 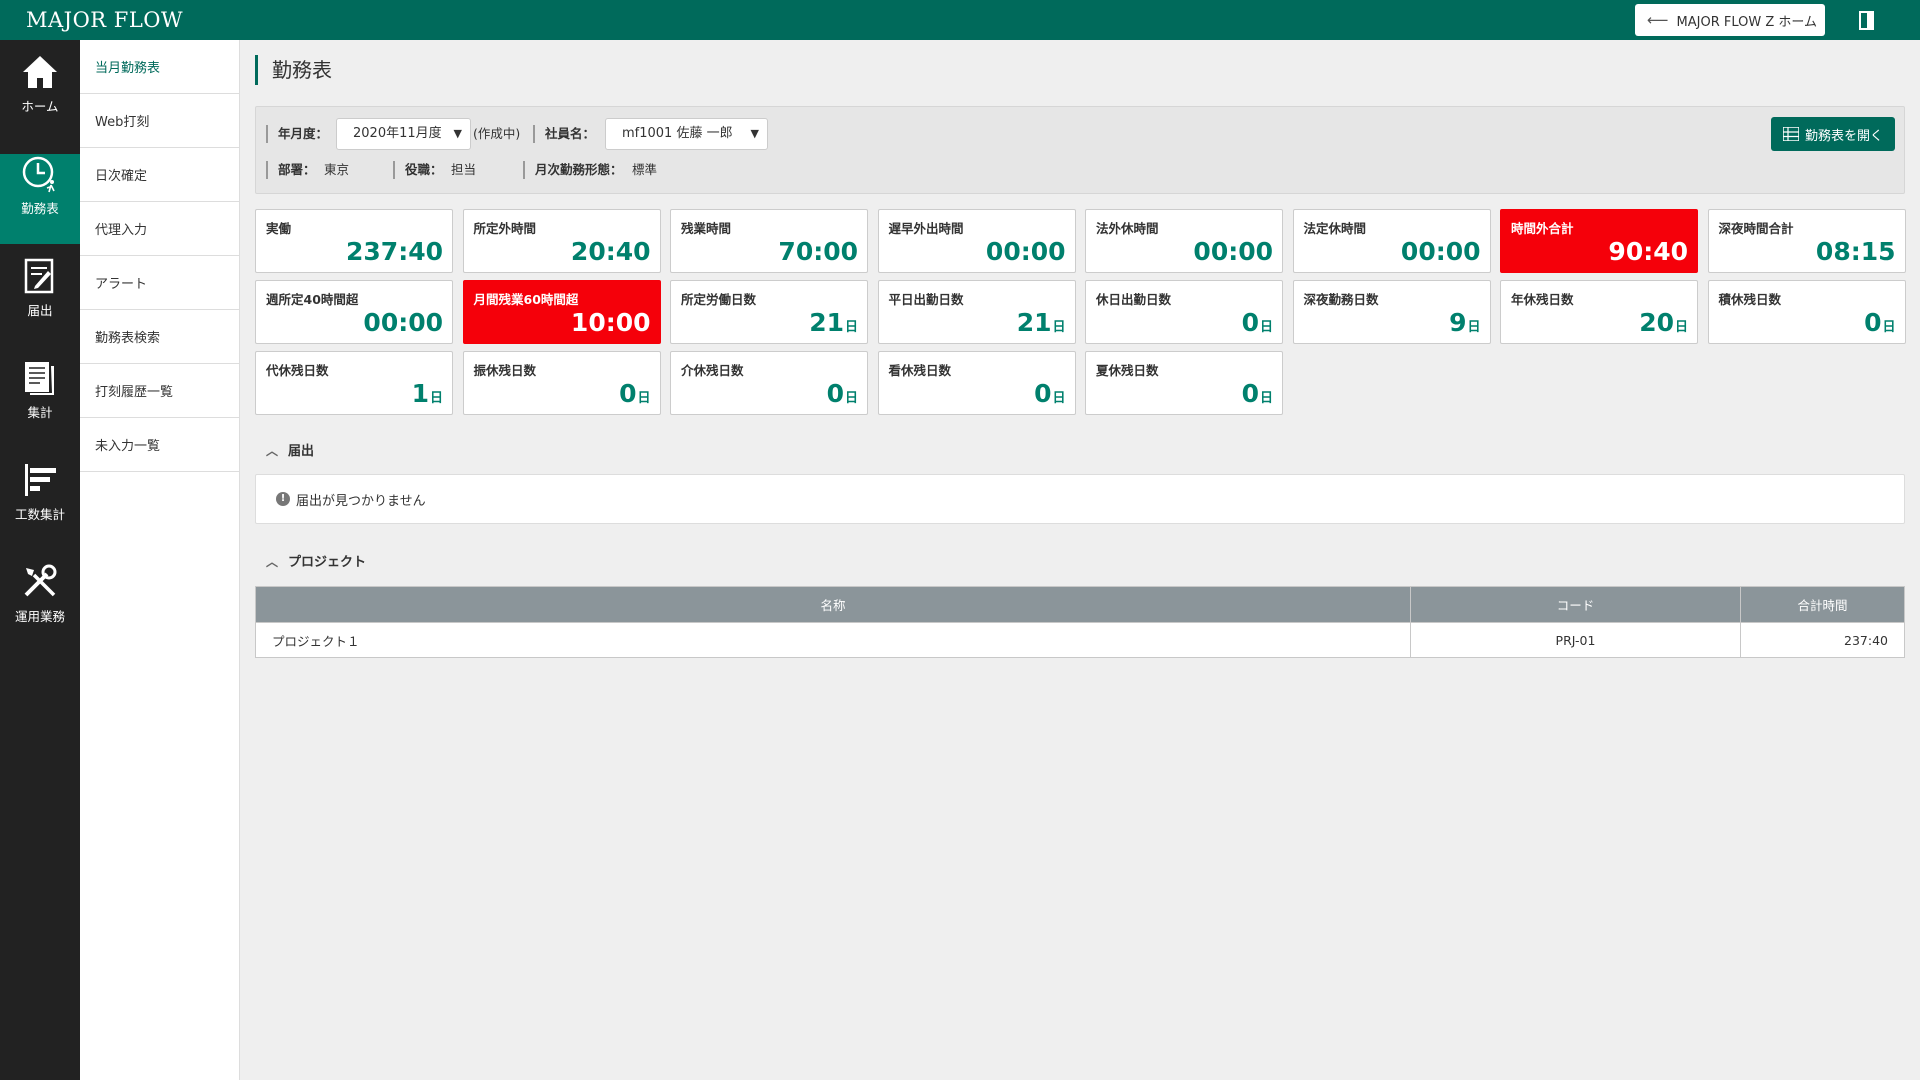 I want to click on column-header-total: 合計時間, so click(x=1822, y=604).